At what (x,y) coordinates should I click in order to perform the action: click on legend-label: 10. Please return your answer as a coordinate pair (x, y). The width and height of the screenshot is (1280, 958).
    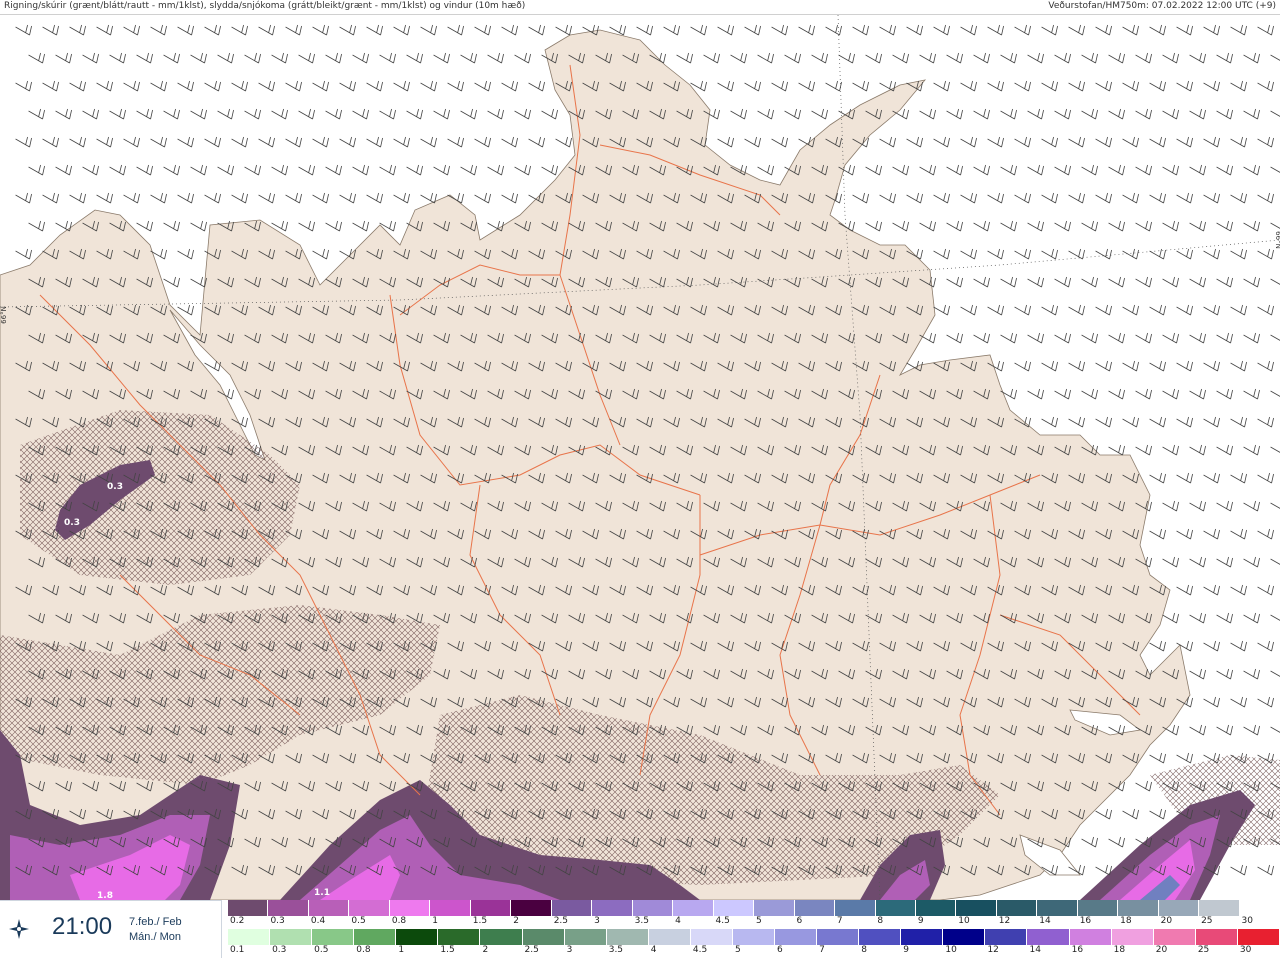
    Looking at the image, I should click on (964, 921).